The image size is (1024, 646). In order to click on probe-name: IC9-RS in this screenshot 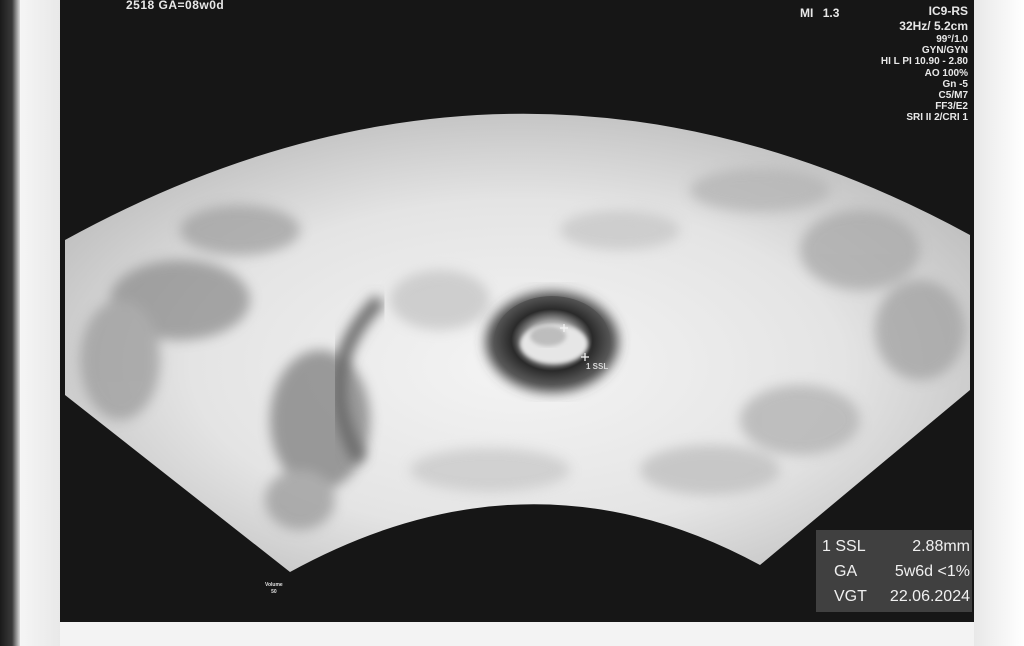, I will do `click(948, 11)`.